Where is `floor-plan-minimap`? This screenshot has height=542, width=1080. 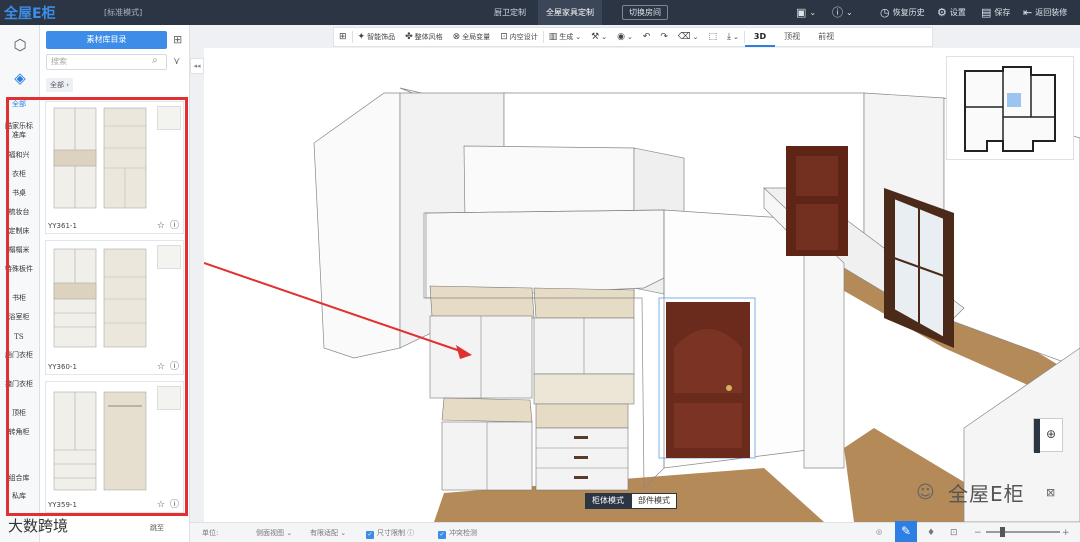 floor-plan-minimap is located at coordinates (1010, 108).